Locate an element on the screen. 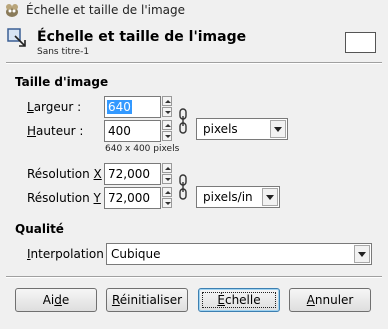 The width and height of the screenshot is (388, 329). scale-image-icon is located at coordinates (16, 37).